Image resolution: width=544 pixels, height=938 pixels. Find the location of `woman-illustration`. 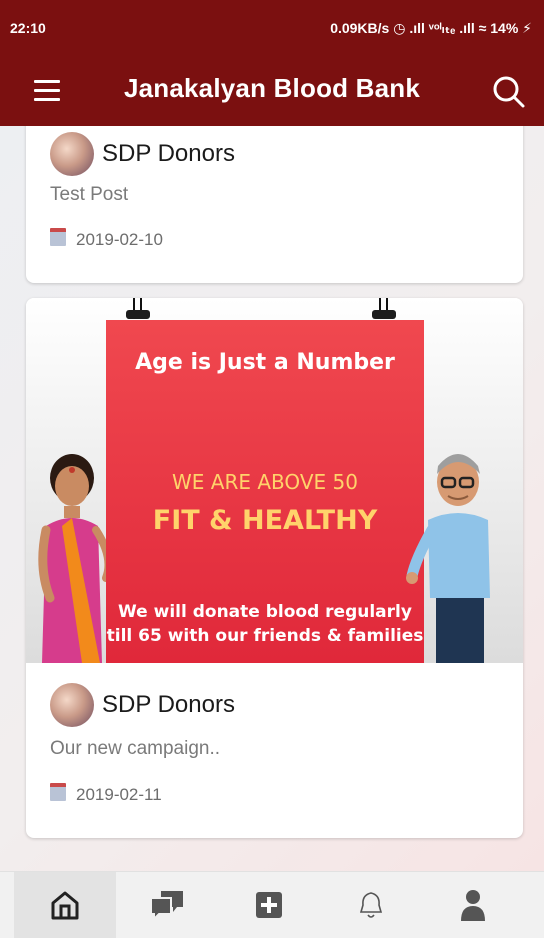

woman-illustration is located at coordinates (75, 558).